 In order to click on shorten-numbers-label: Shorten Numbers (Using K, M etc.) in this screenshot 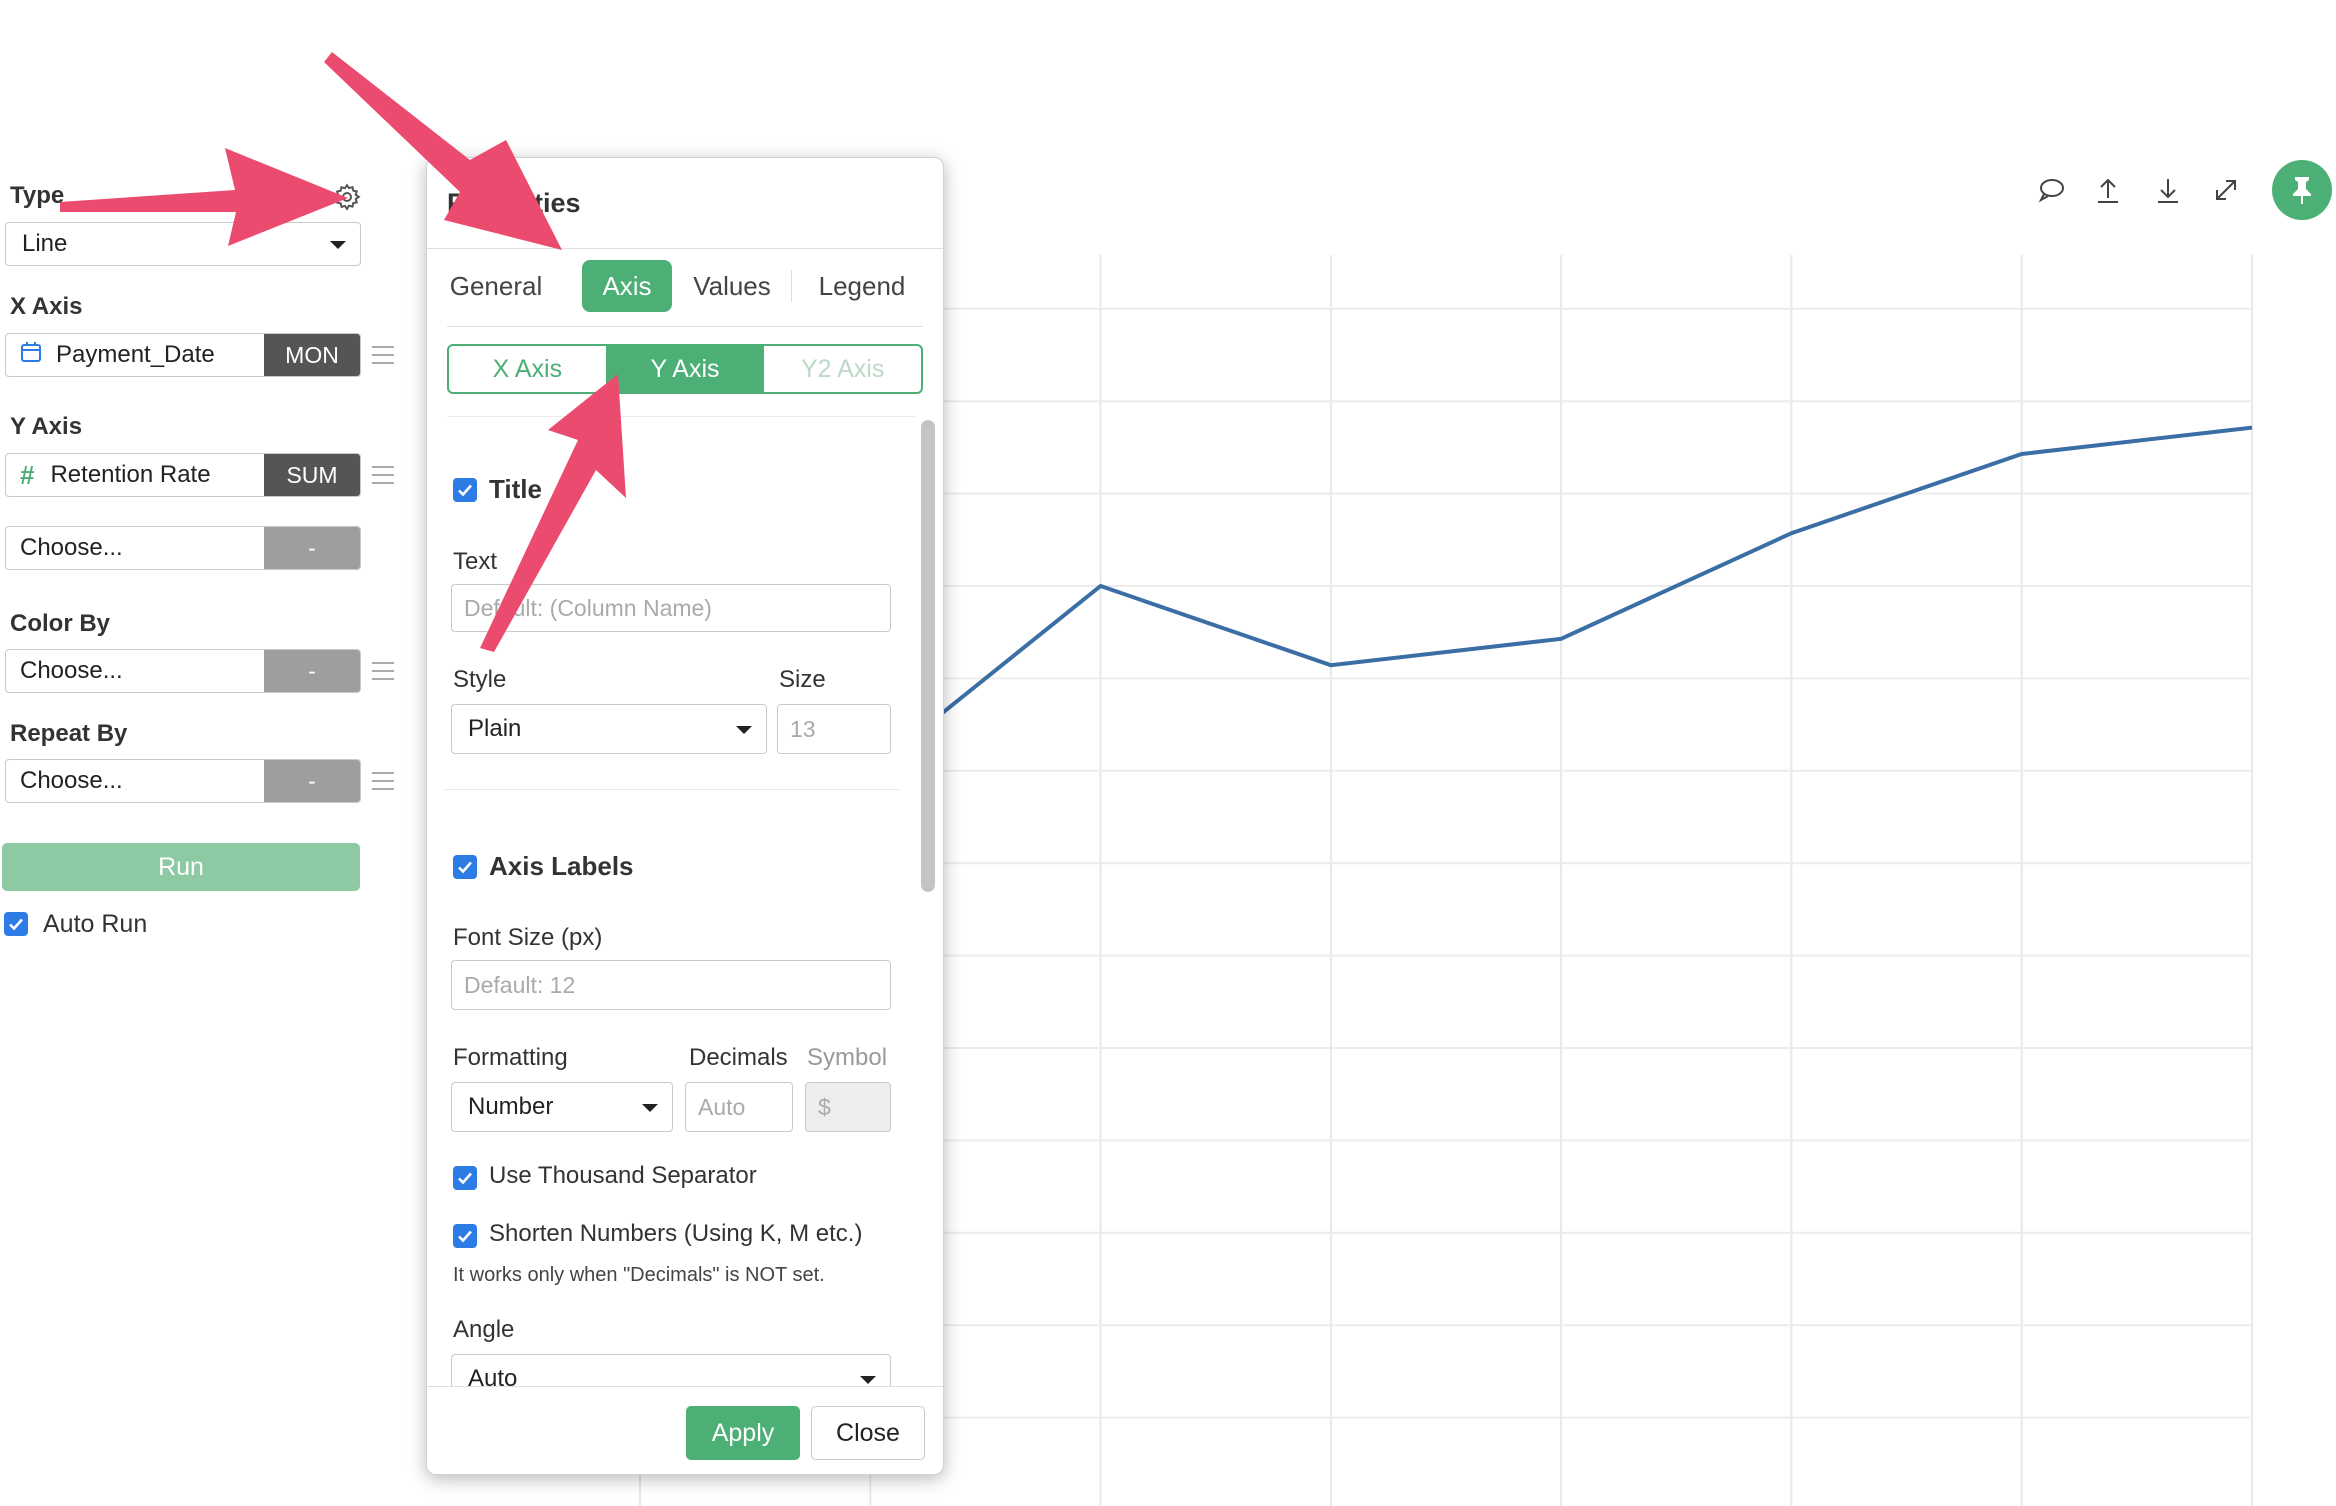, I will do `click(676, 1233)`.